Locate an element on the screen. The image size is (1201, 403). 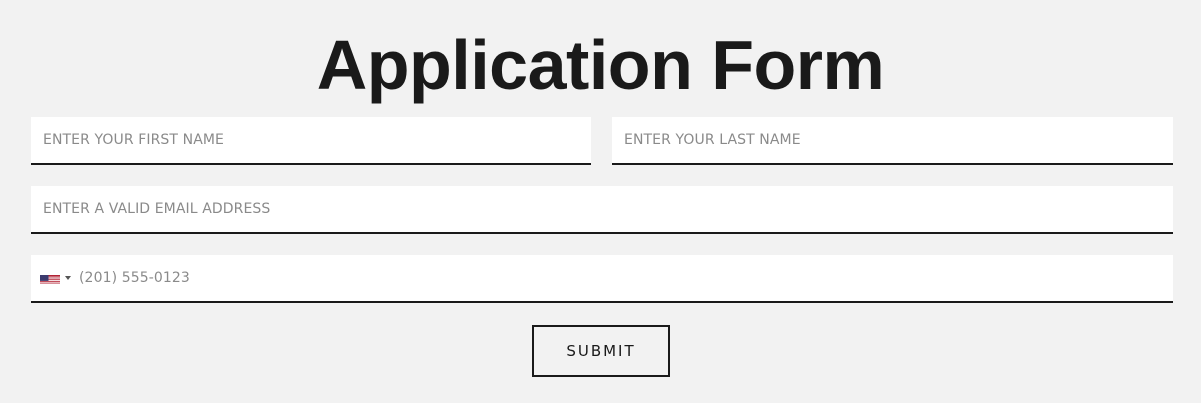
last-name-field-wrapper is located at coordinates (892, 141).